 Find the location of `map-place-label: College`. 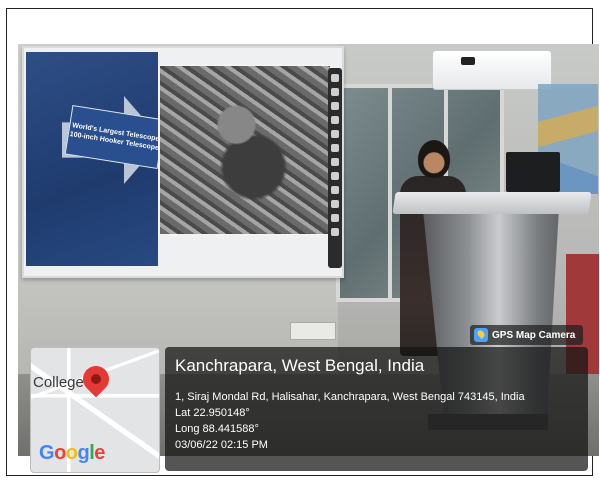

map-place-label: College is located at coordinates (58, 382).